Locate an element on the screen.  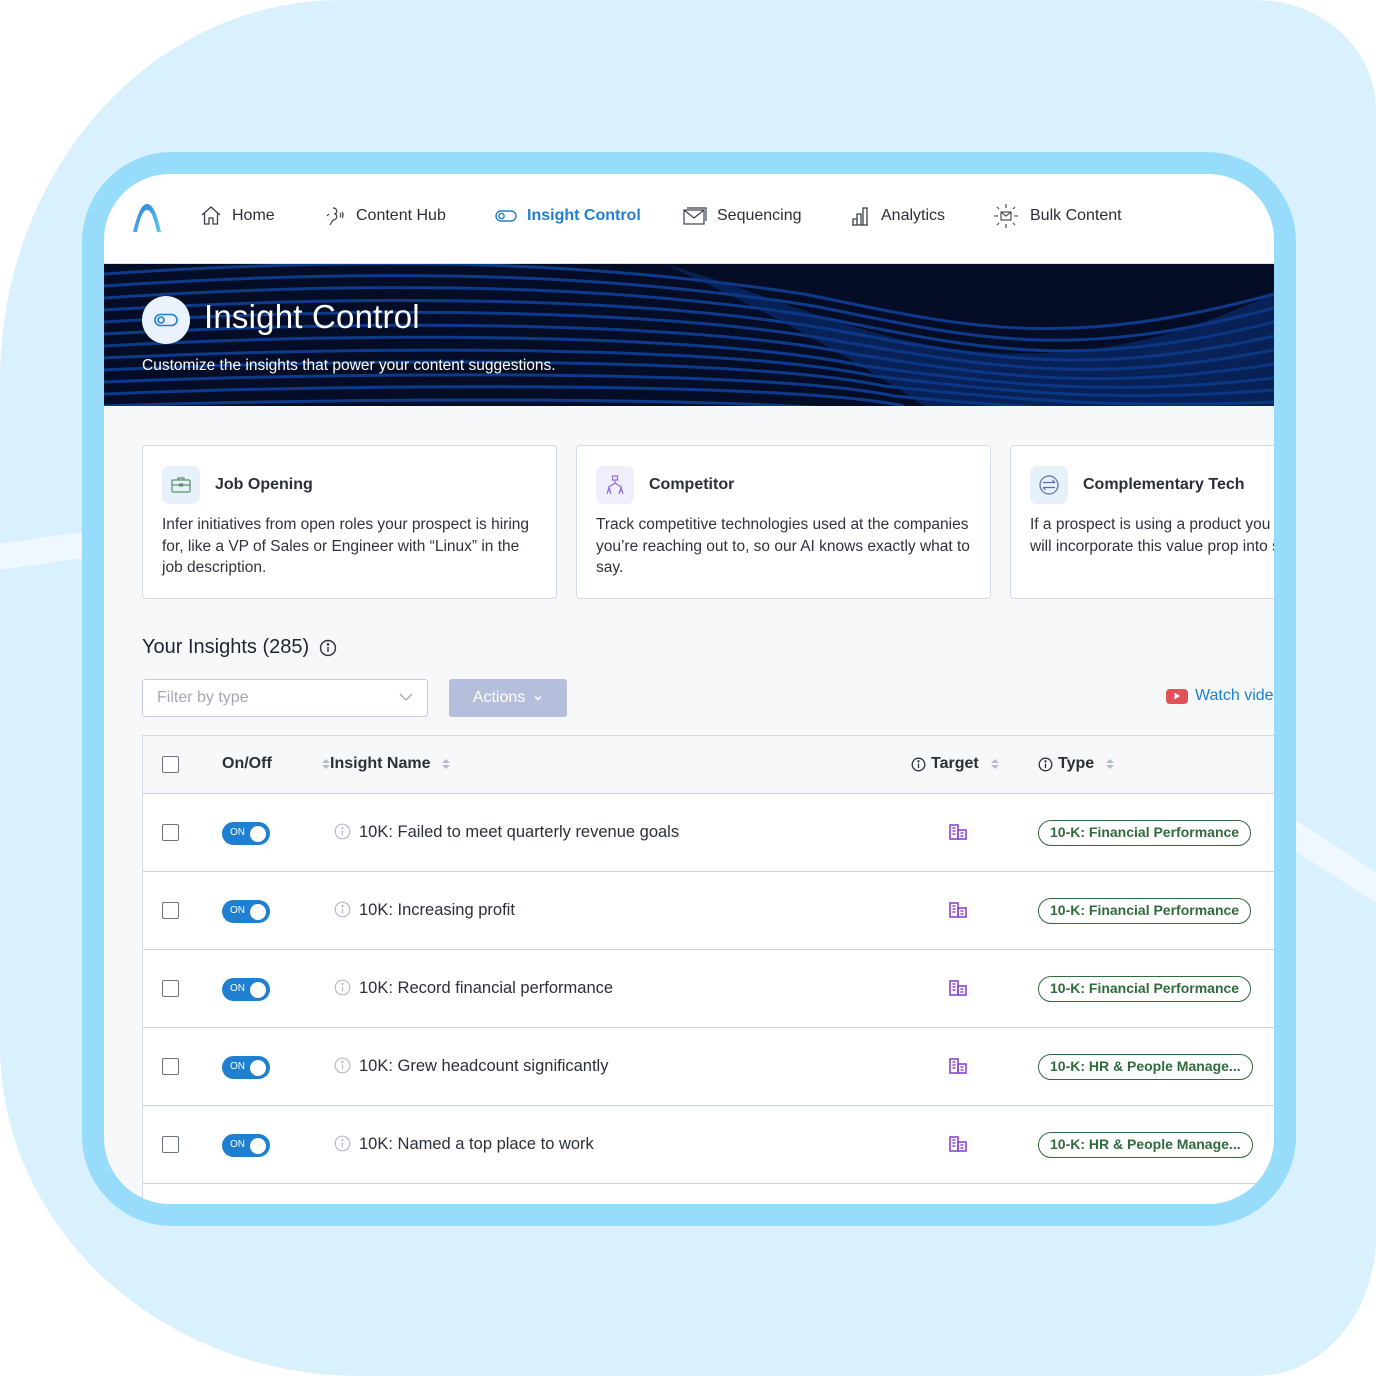
brand-logo is located at coordinates (147, 217).